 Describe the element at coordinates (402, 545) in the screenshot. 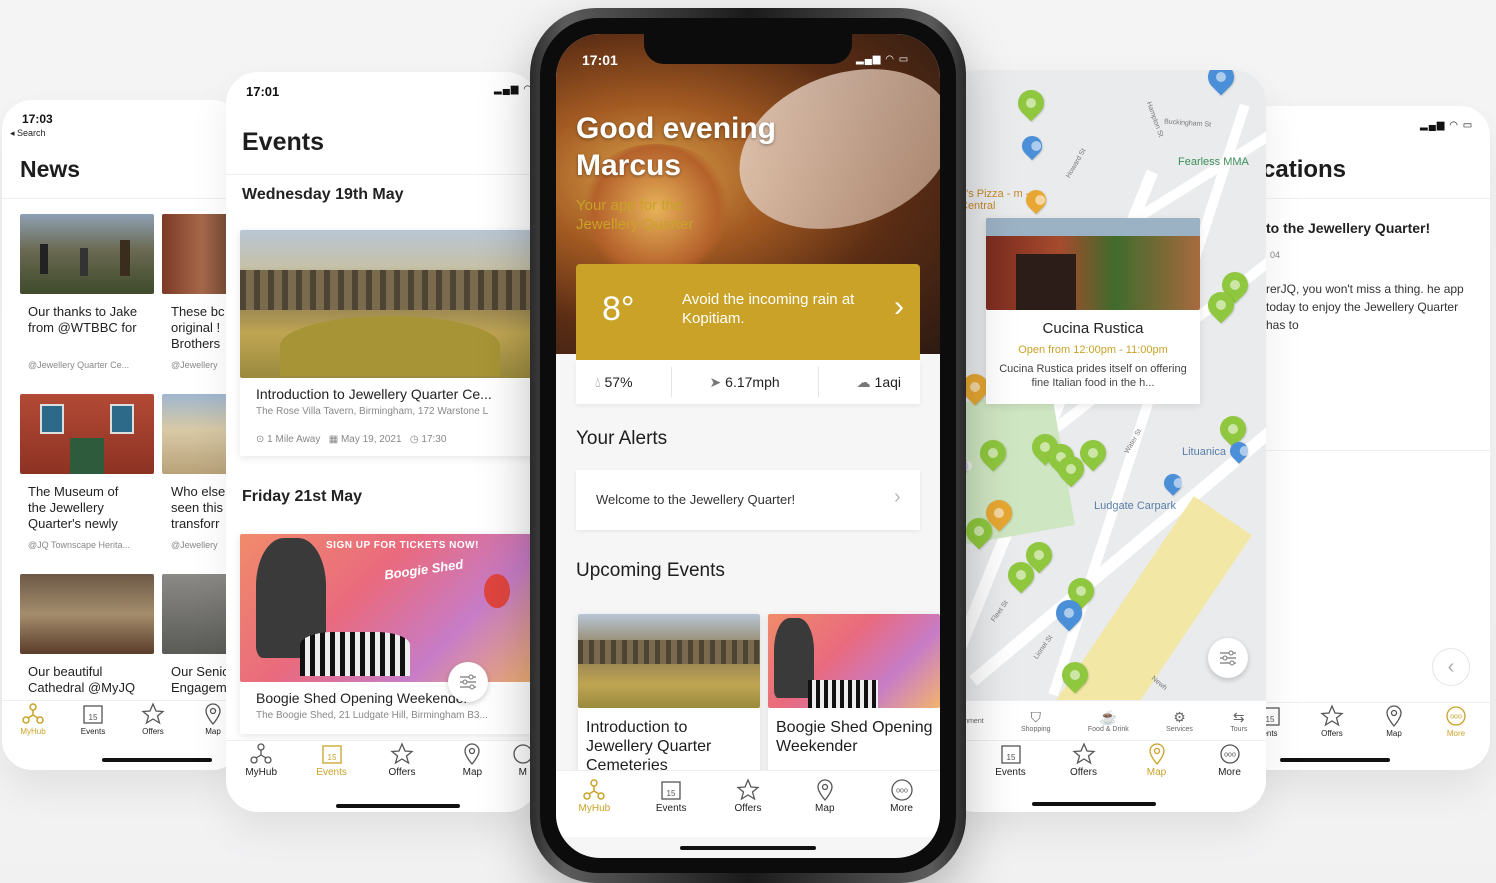

I see `event-card-2-banner: SIGN UP FOR TICKETS NOW!` at that location.